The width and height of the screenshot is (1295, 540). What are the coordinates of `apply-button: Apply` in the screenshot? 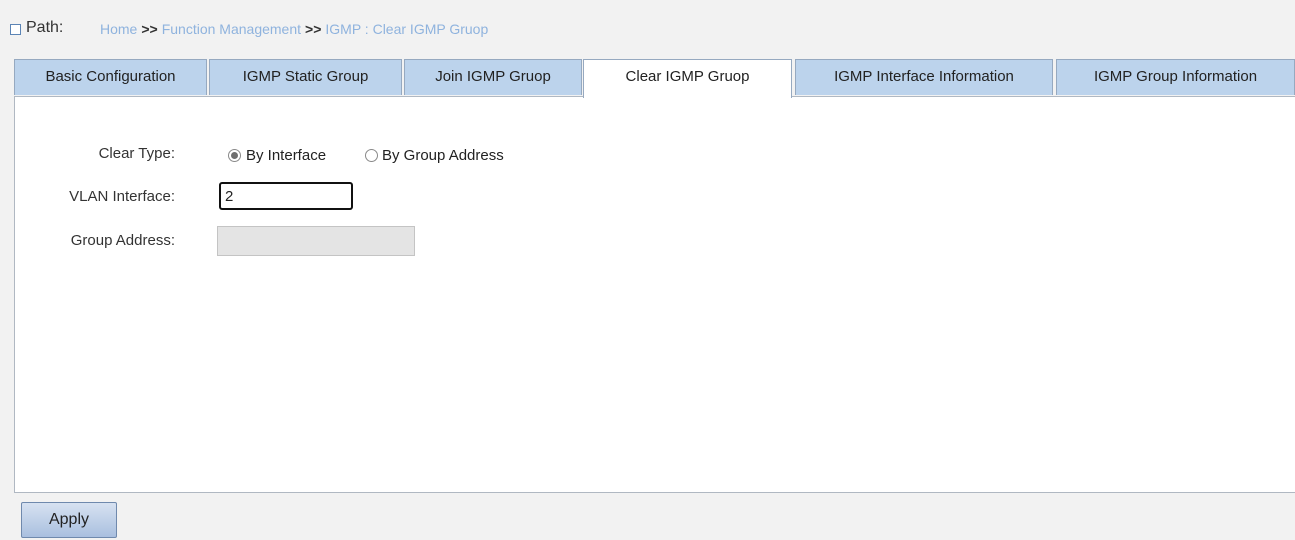 It's located at (69, 520).